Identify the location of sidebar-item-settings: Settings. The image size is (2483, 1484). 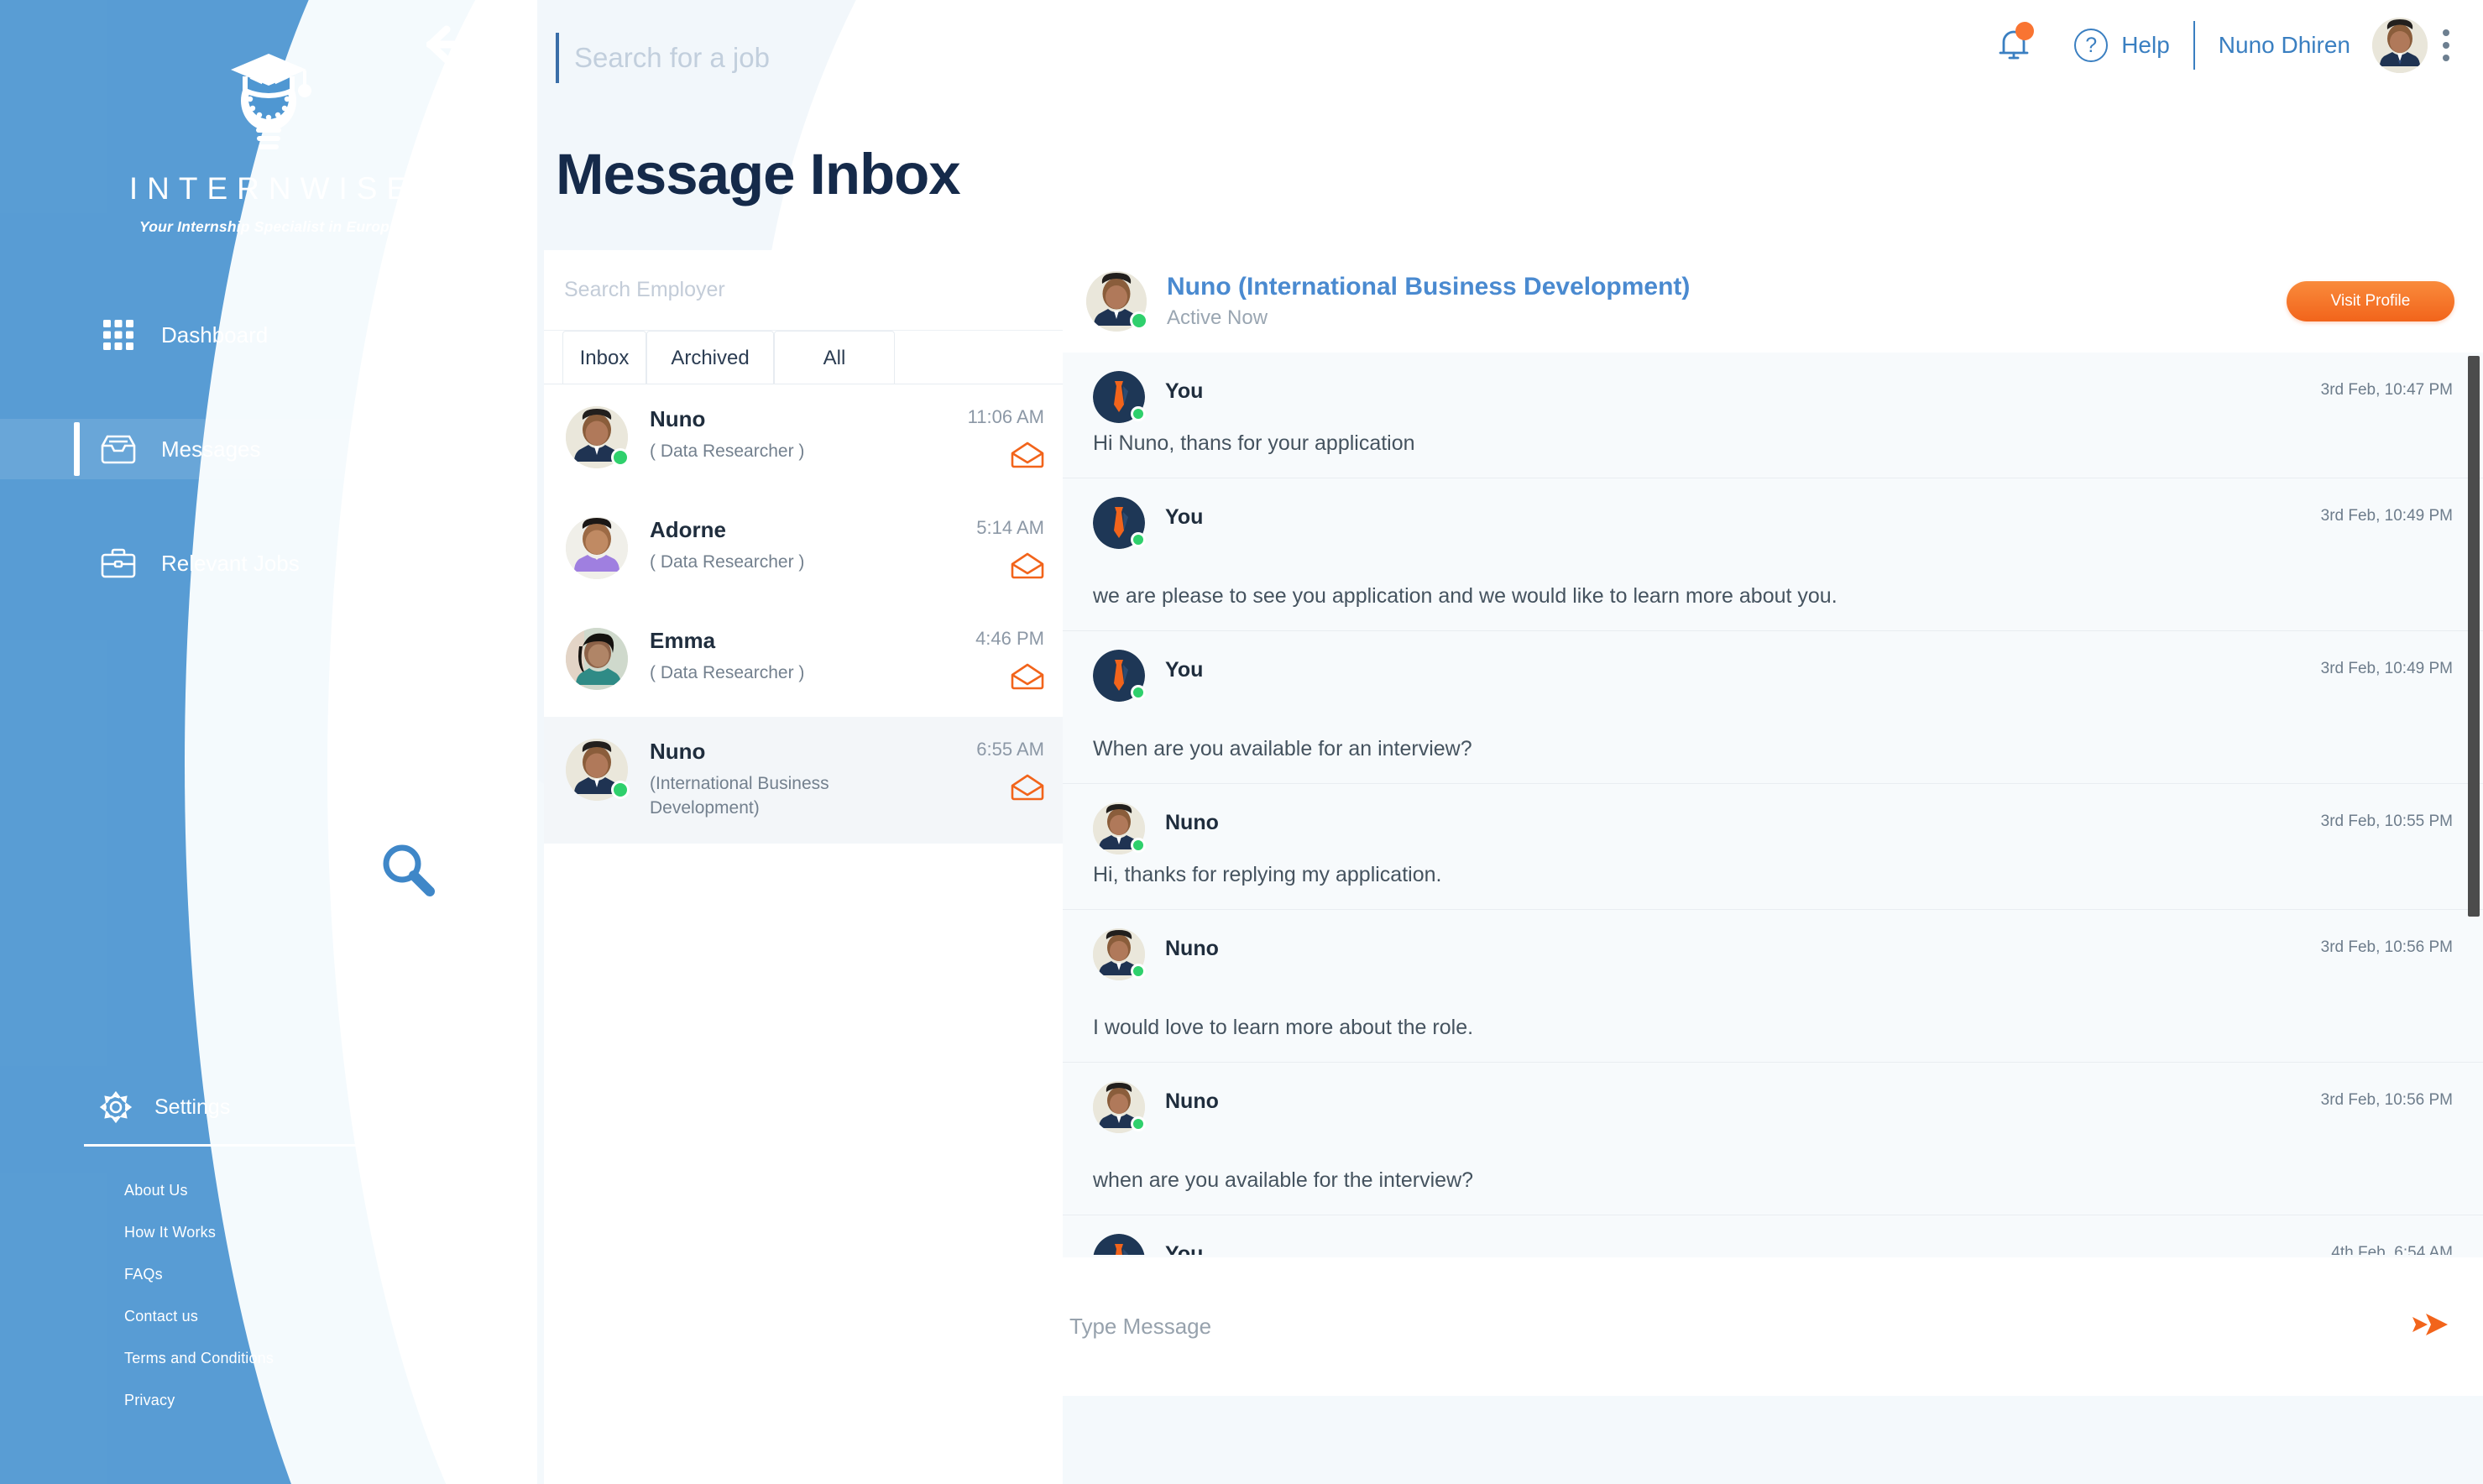
(268, 1107).